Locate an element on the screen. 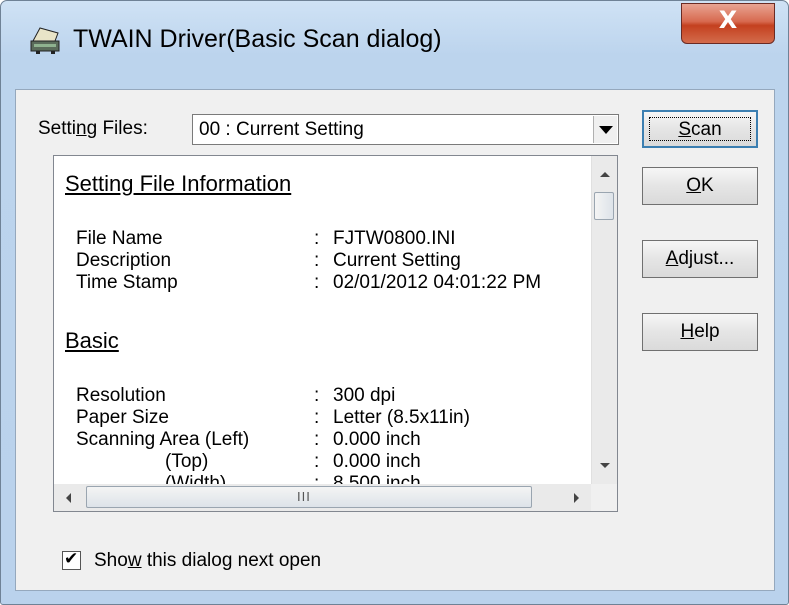 The image size is (789, 605). grip-icon: III is located at coordinates (304, 496).